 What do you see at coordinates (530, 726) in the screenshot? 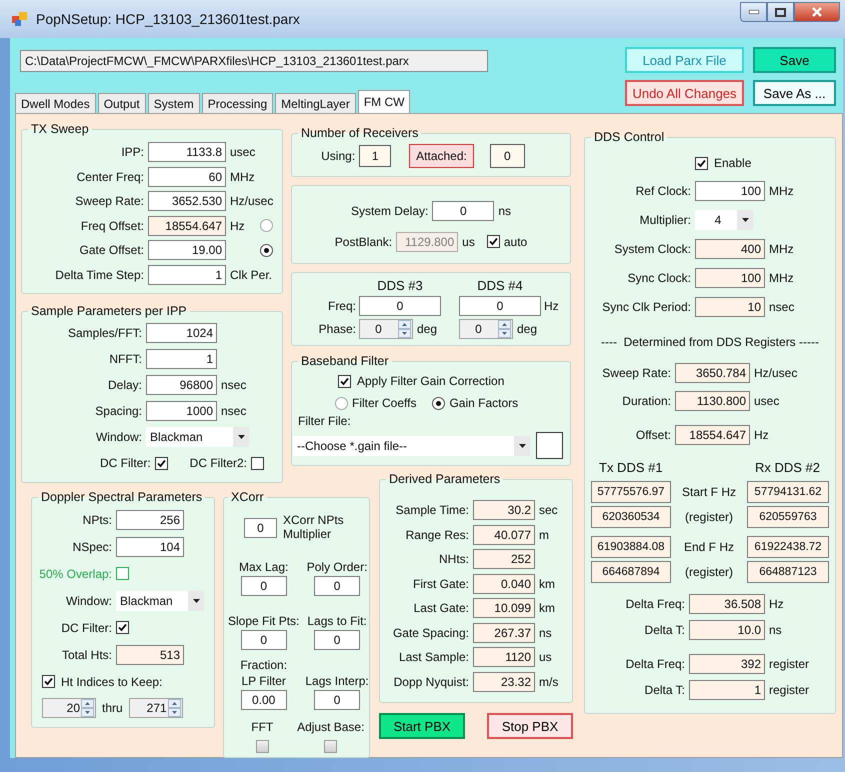
I see `stop-button: Stop PBX` at bounding box center [530, 726].